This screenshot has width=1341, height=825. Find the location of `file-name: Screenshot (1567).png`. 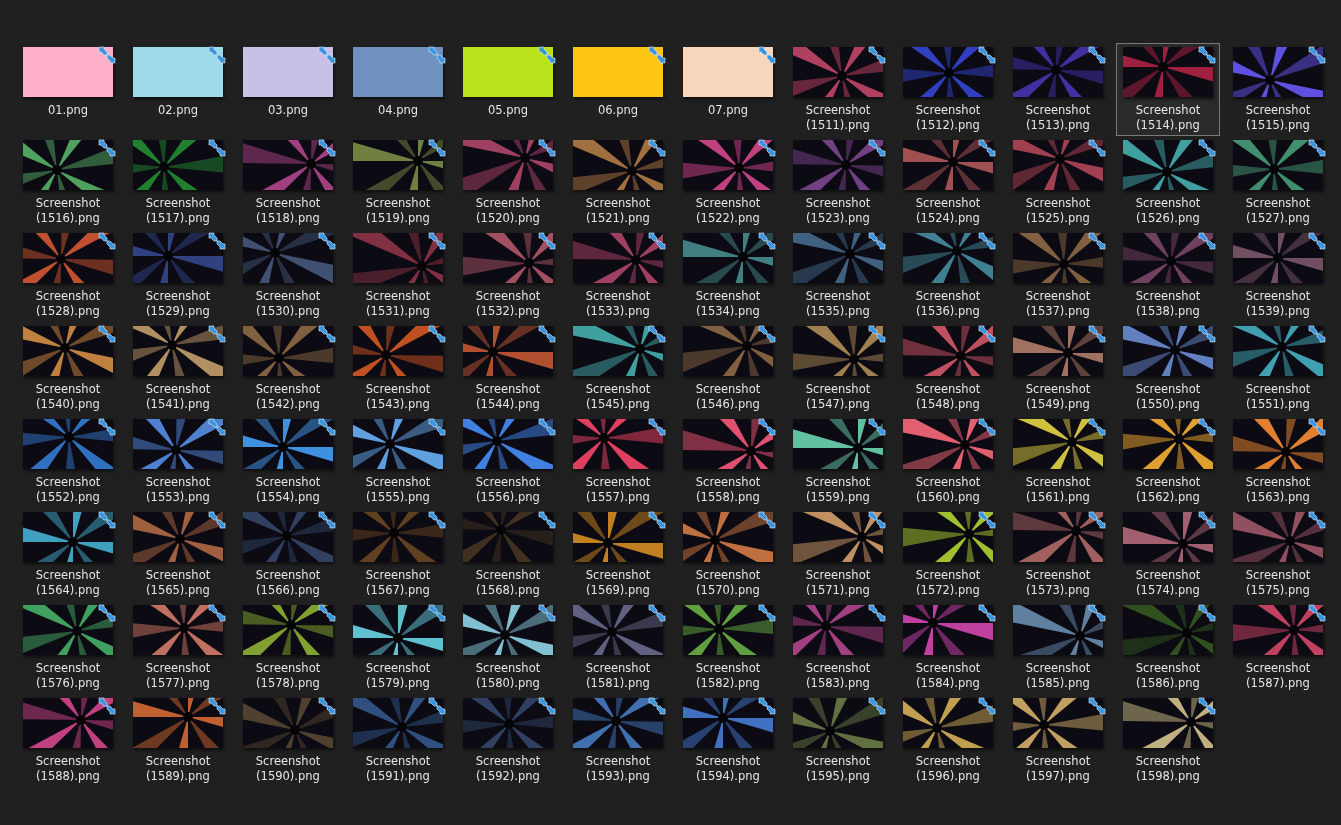

file-name: Screenshot (1567).png is located at coordinates (398, 583).